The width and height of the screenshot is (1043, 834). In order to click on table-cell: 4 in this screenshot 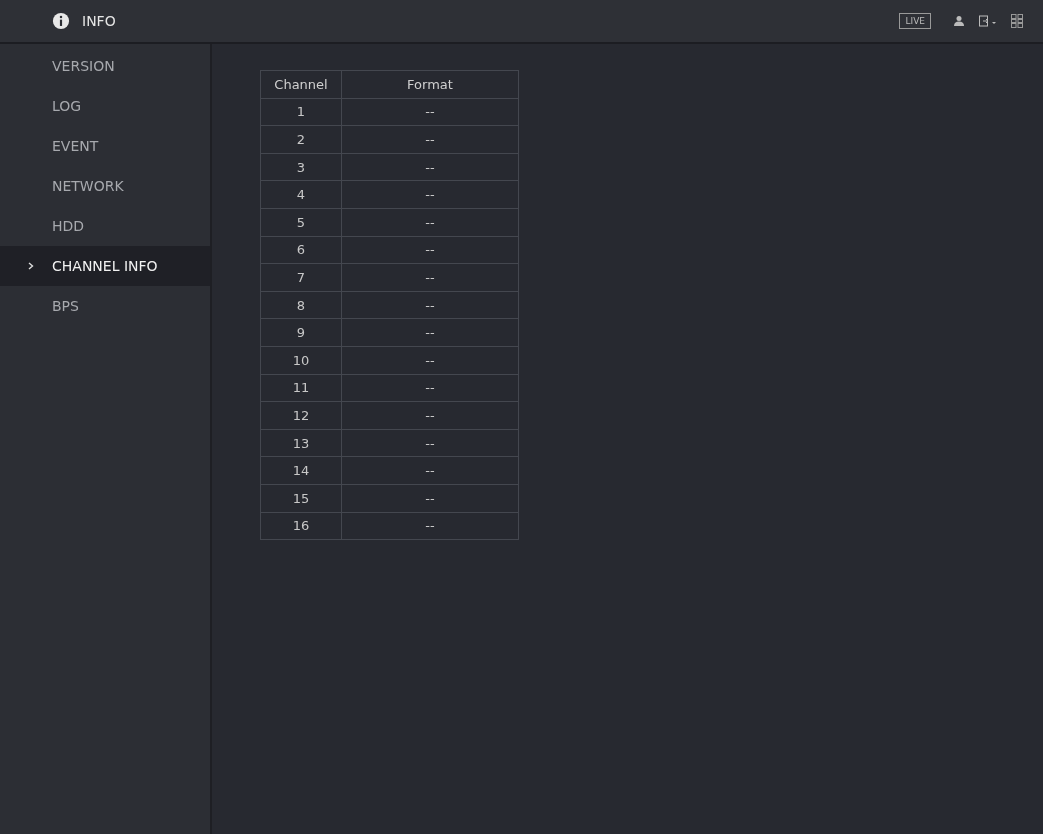, I will do `click(301, 194)`.